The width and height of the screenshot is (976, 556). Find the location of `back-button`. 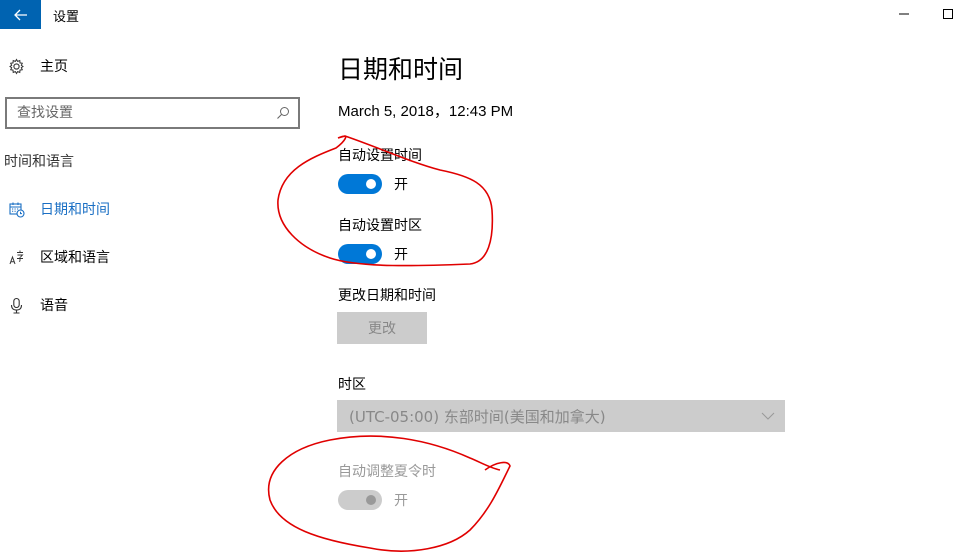

back-button is located at coordinates (20, 14).